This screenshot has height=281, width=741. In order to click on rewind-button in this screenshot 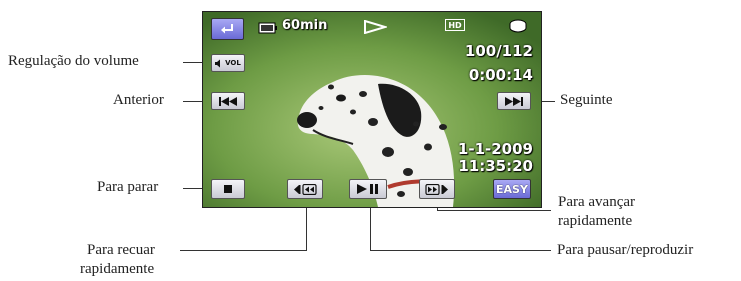, I will do `click(305, 189)`.